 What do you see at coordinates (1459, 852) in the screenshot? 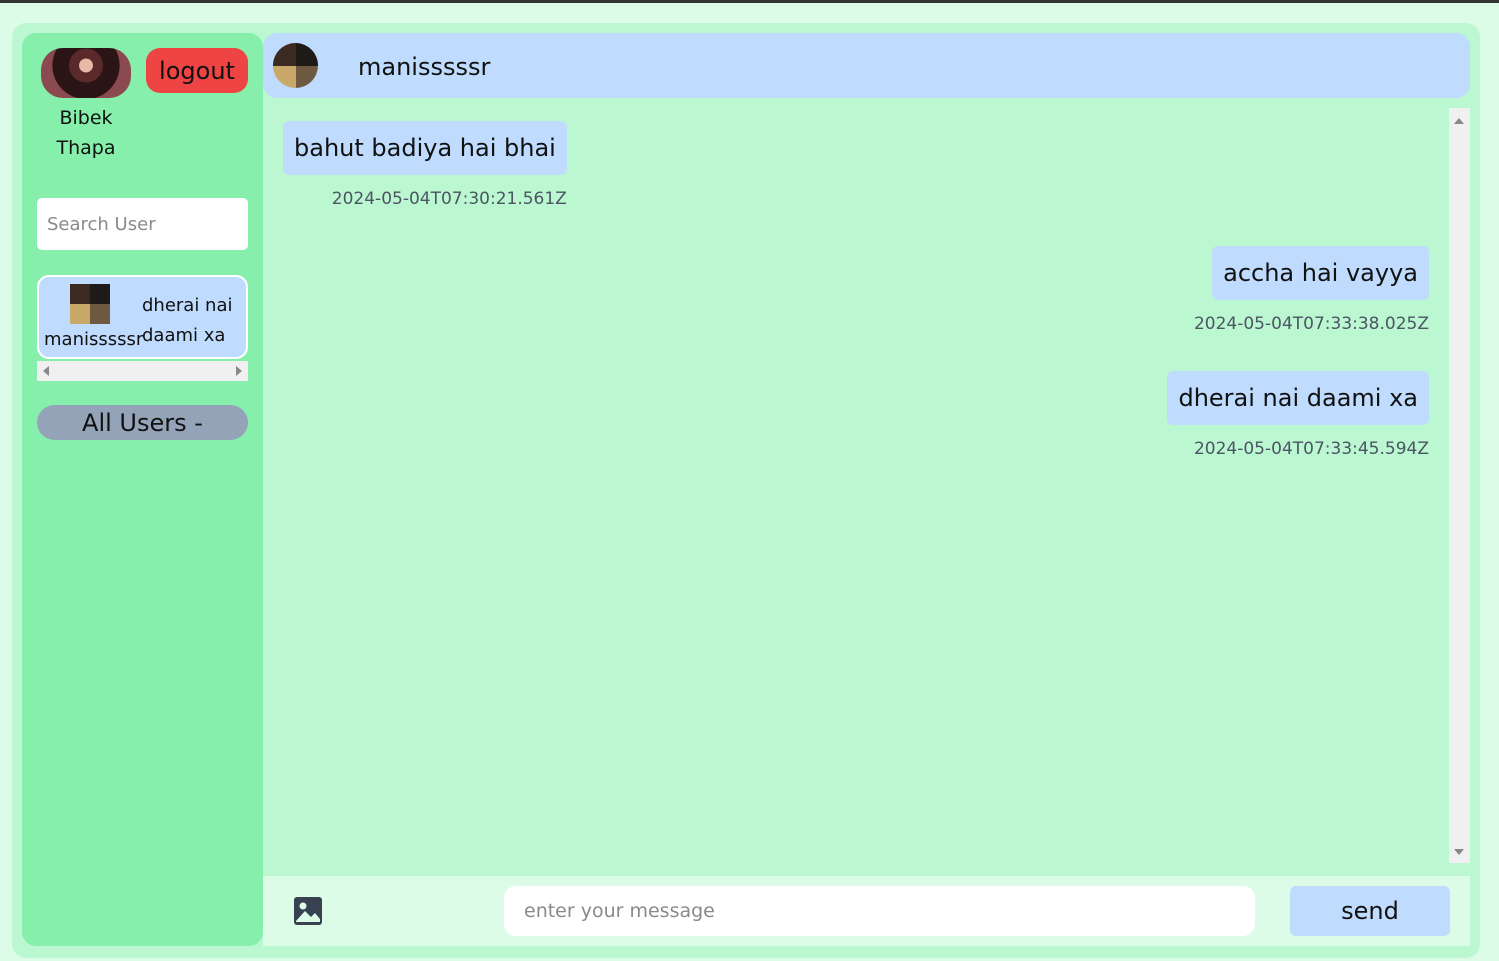
I see `scroll-down-arrow-icon` at bounding box center [1459, 852].